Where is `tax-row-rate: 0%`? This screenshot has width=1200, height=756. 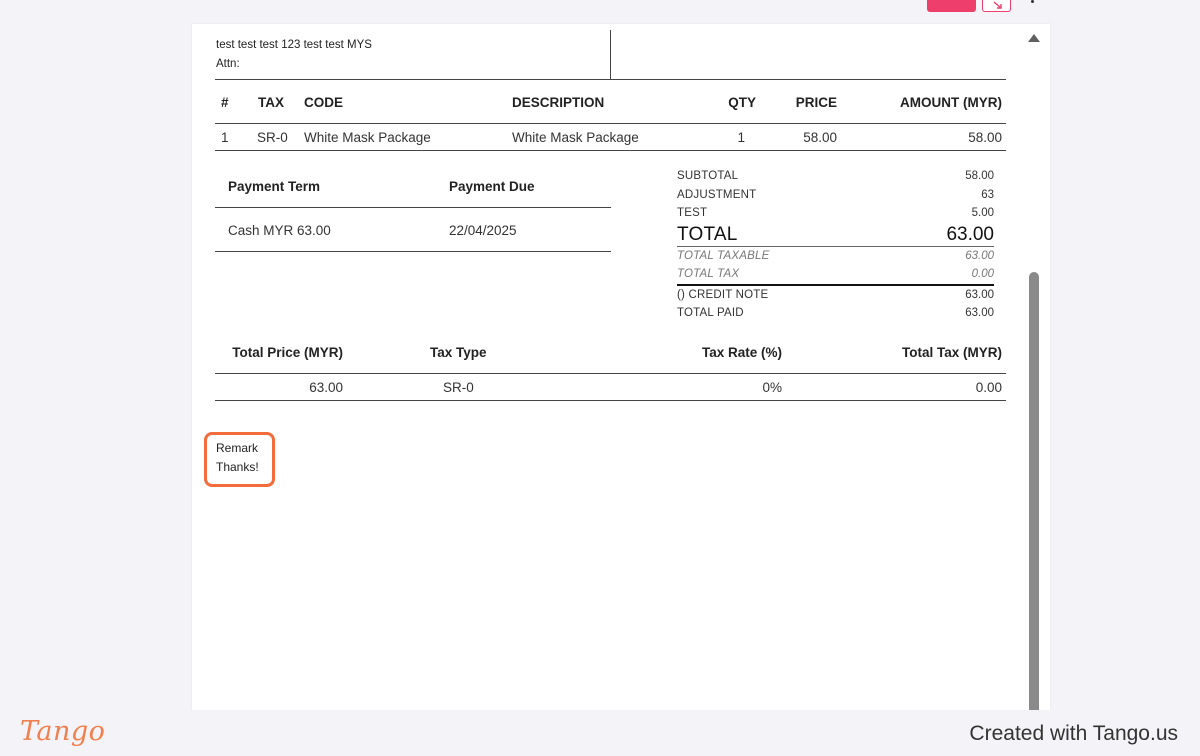
tax-row-rate: 0% is located at coordinates (772, 387).